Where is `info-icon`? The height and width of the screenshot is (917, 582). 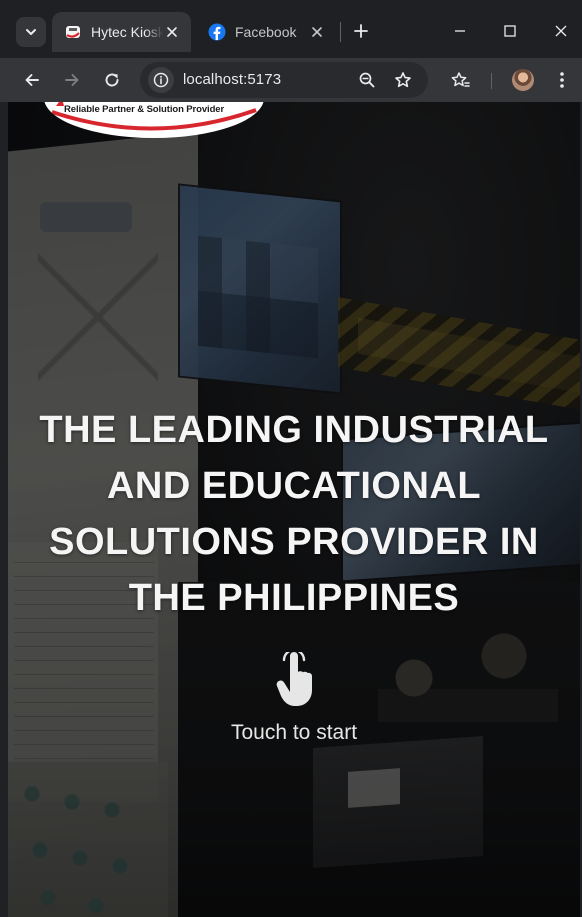
info-icon is located at coordinates (161, 80).